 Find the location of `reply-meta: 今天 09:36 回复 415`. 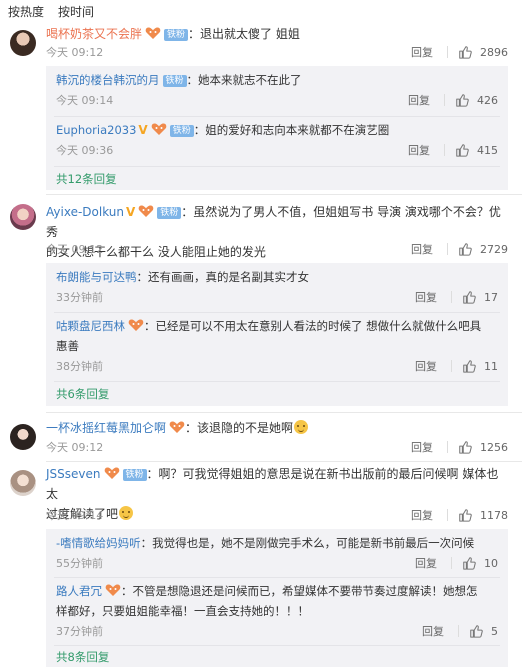

reply-meta: 今天 09:36 回复 415 is located at coordinates (277, 151).